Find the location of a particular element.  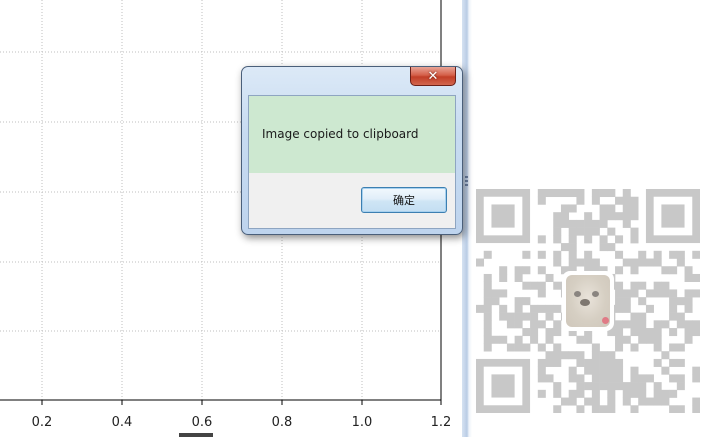

splitter-grip-icon is located at coordinates (466, 182).